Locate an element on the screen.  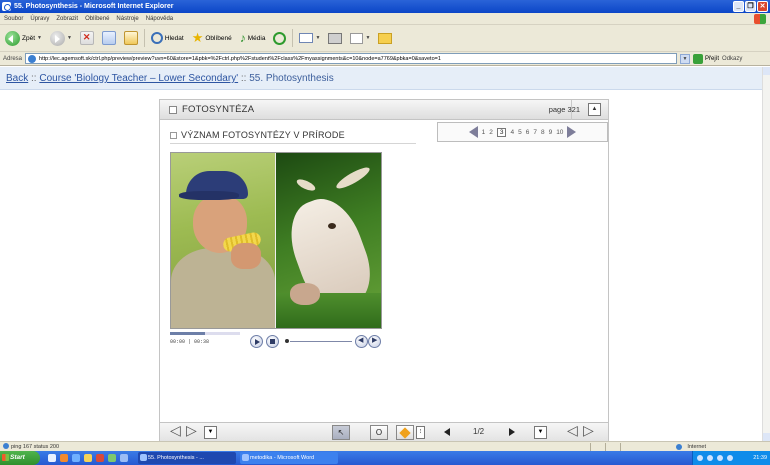
refresh-icon is located at coordinates (108, 38).